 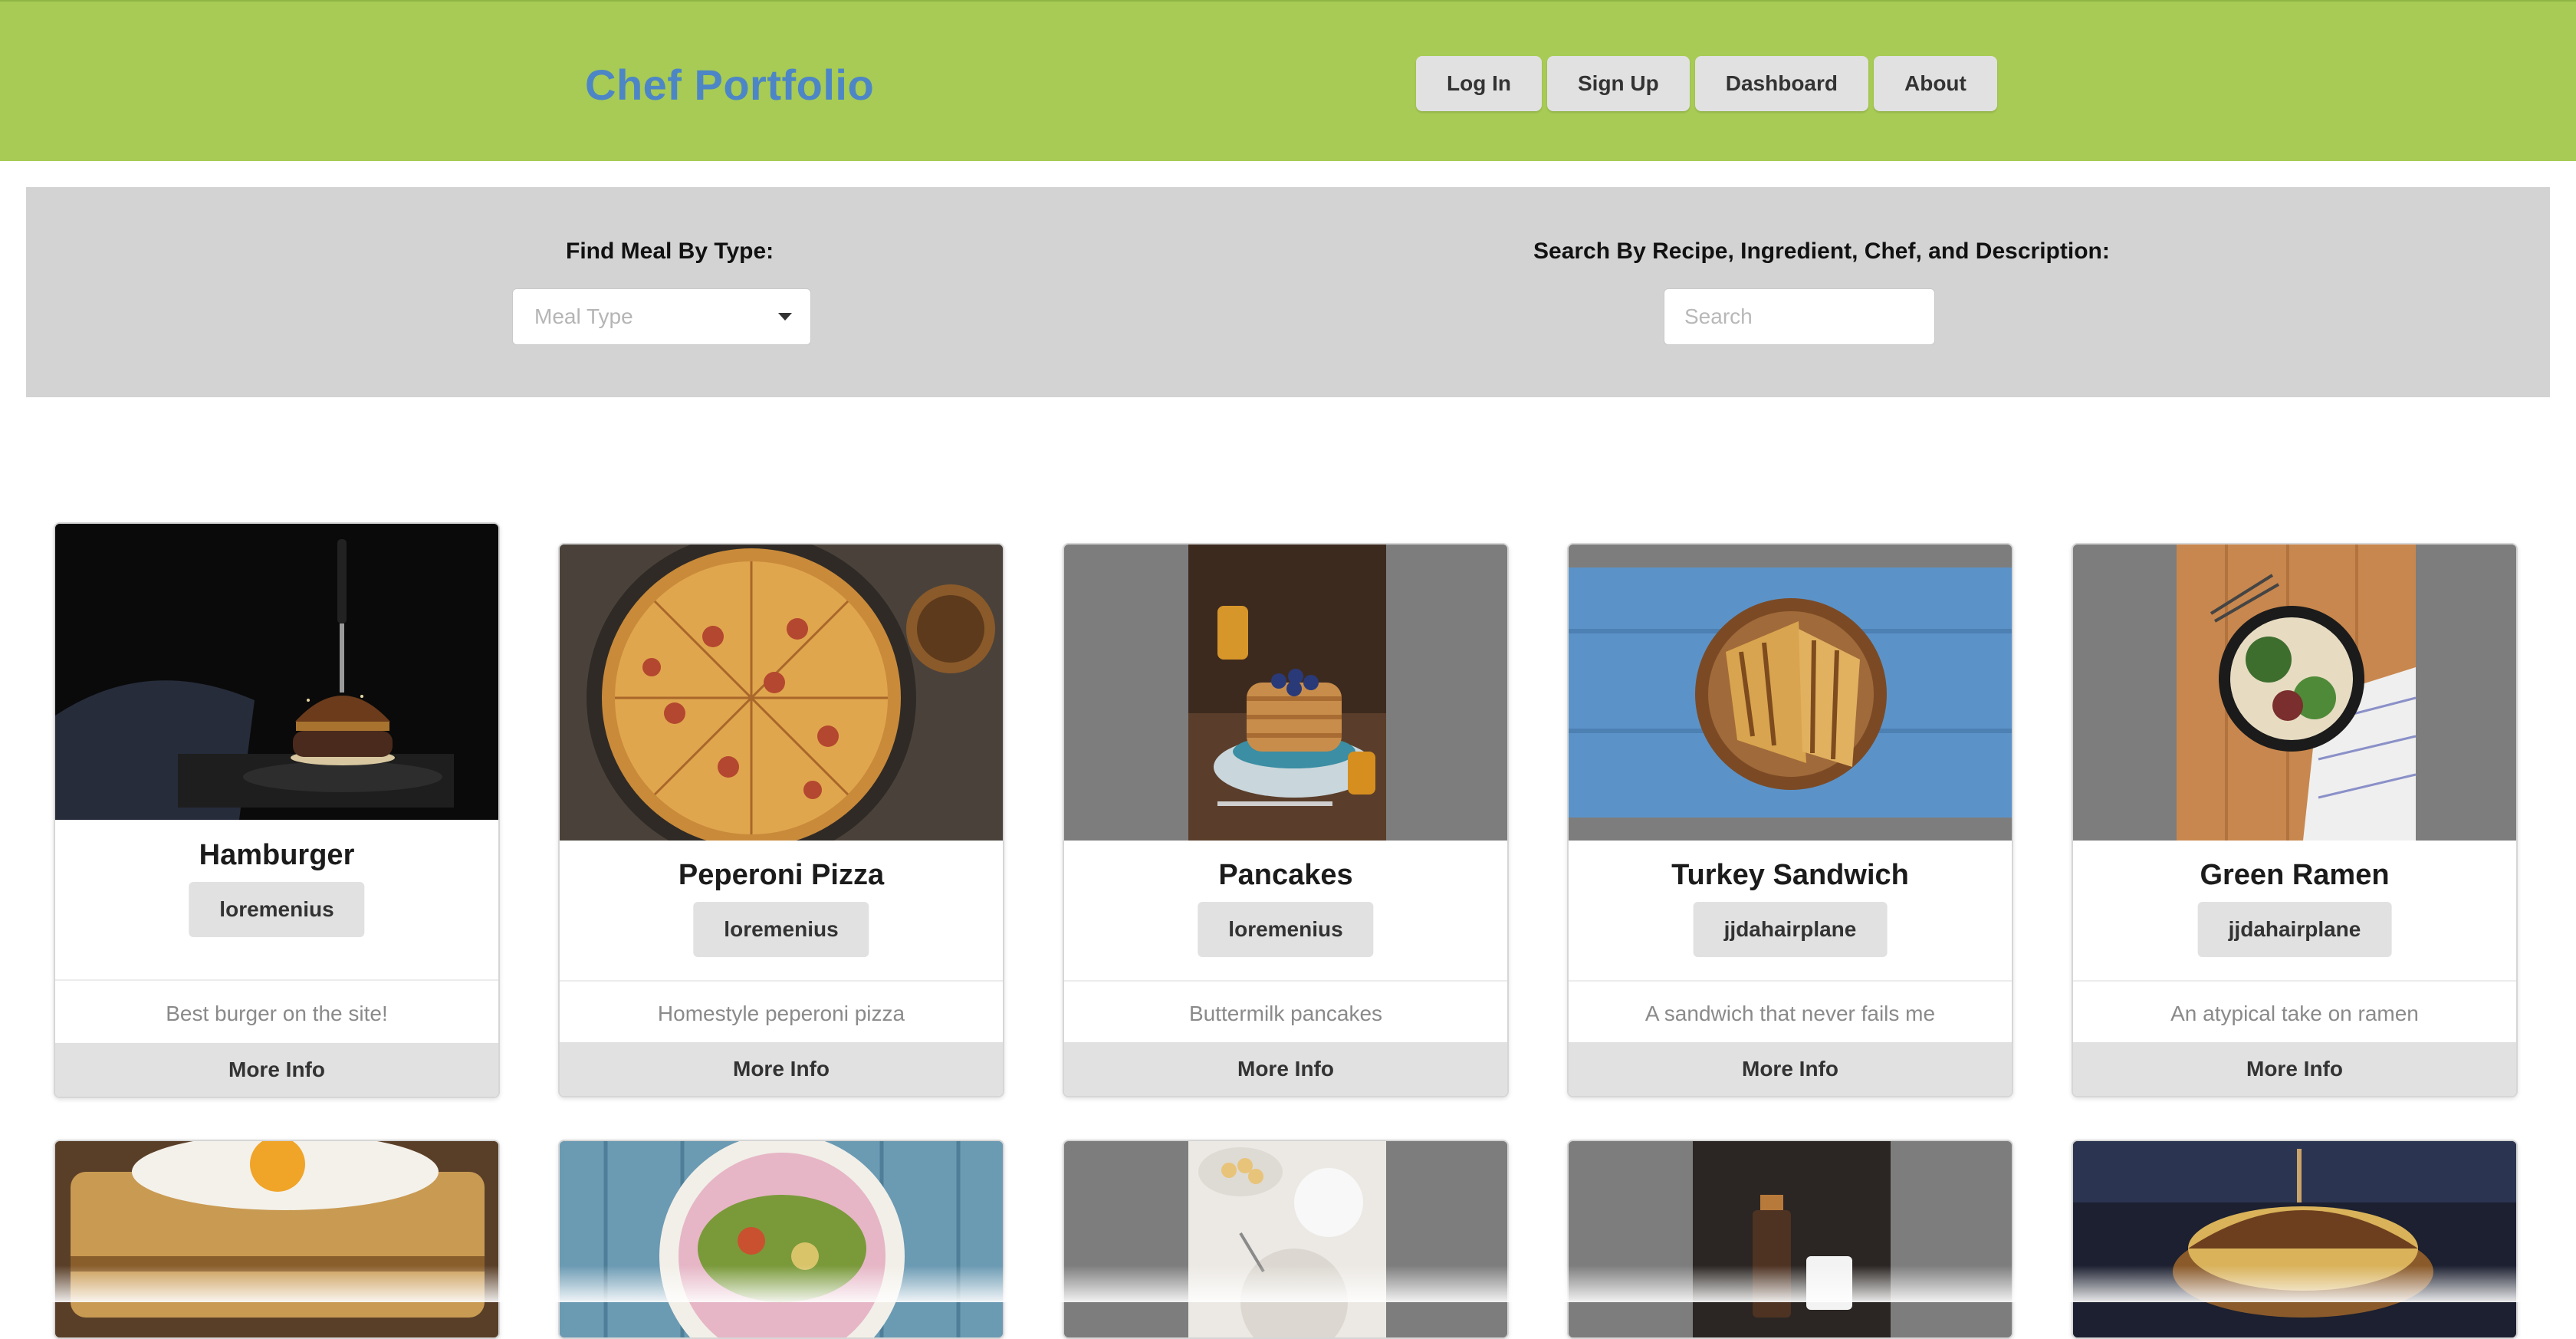 What do you see at coordinates (1286, 875) in the screenshot?
I see `card-title: Pancakes` at bounding box center [1286, 875].